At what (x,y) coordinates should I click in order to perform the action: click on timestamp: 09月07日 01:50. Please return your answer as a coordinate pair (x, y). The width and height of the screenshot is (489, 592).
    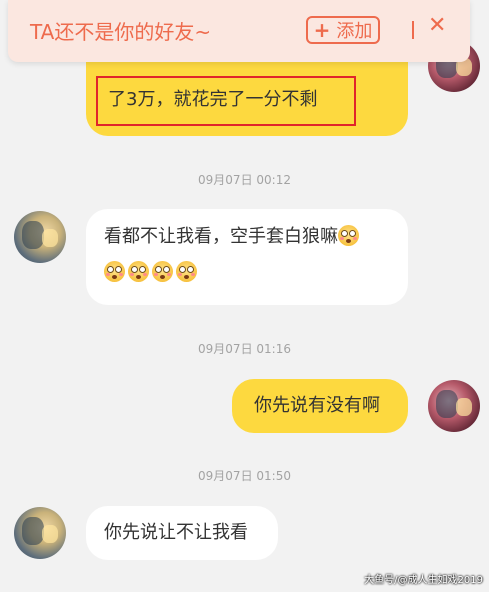
    Looking at the image, I should click on (244, 476).